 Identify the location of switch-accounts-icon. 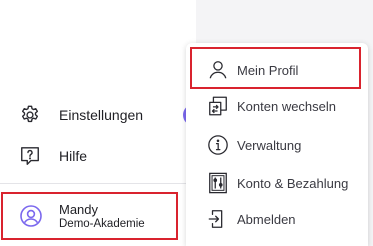
(218, 106).